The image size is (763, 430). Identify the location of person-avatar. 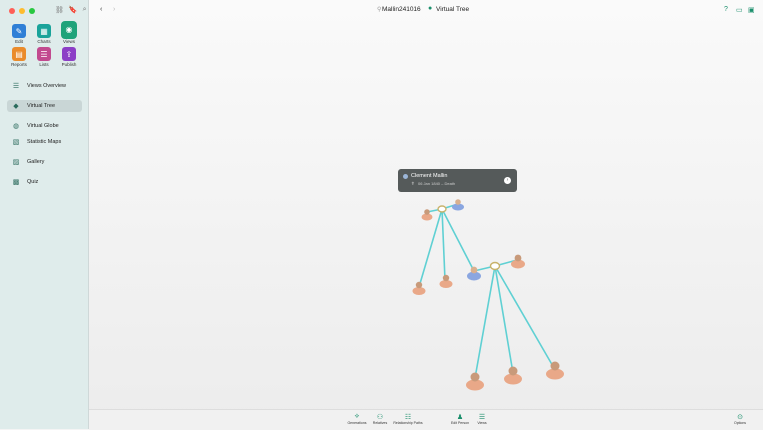
(405, 176).